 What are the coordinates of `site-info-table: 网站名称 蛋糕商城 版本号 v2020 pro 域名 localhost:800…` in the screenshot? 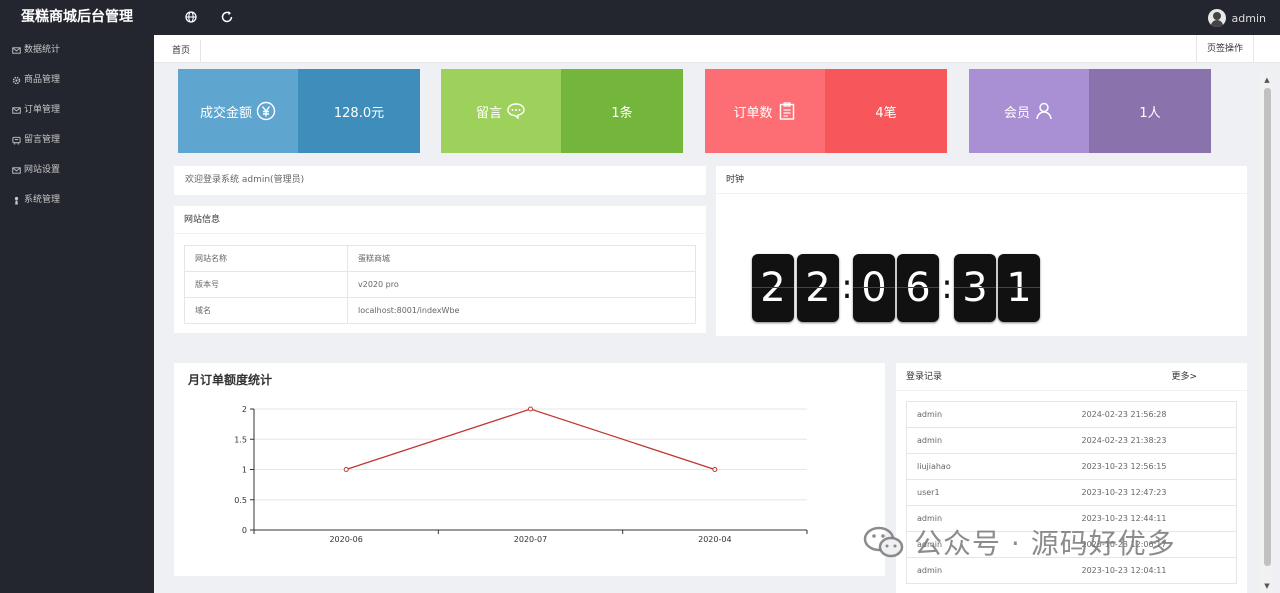 It's located at (440, 284).